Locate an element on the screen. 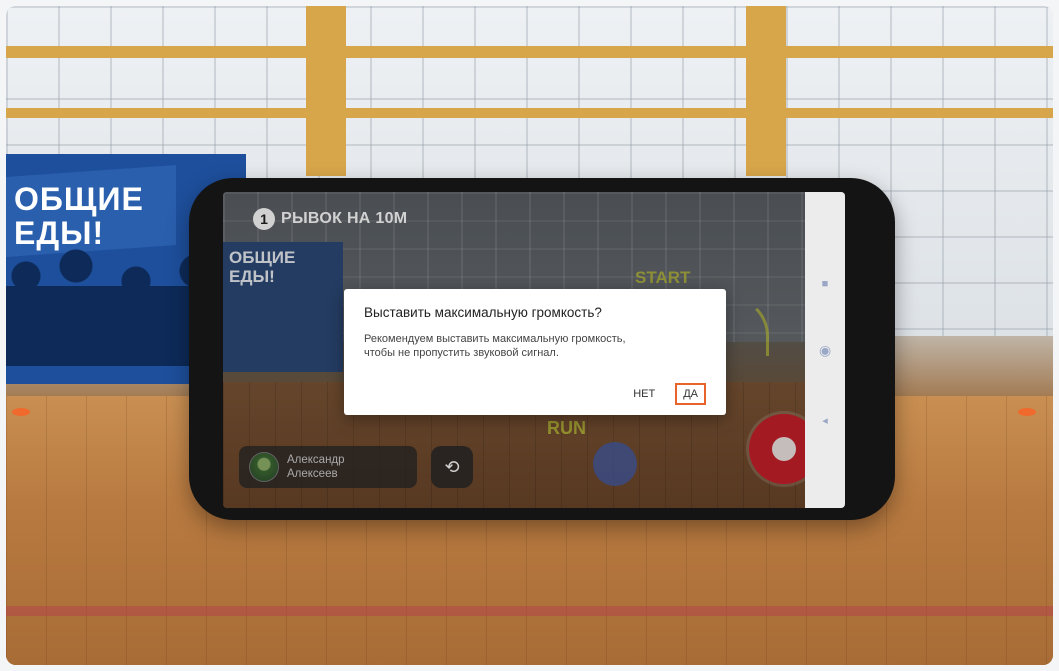 This screenshot has height=671, width=1059. recent-apps-icon: ■ is located at coordinates (825, 284).